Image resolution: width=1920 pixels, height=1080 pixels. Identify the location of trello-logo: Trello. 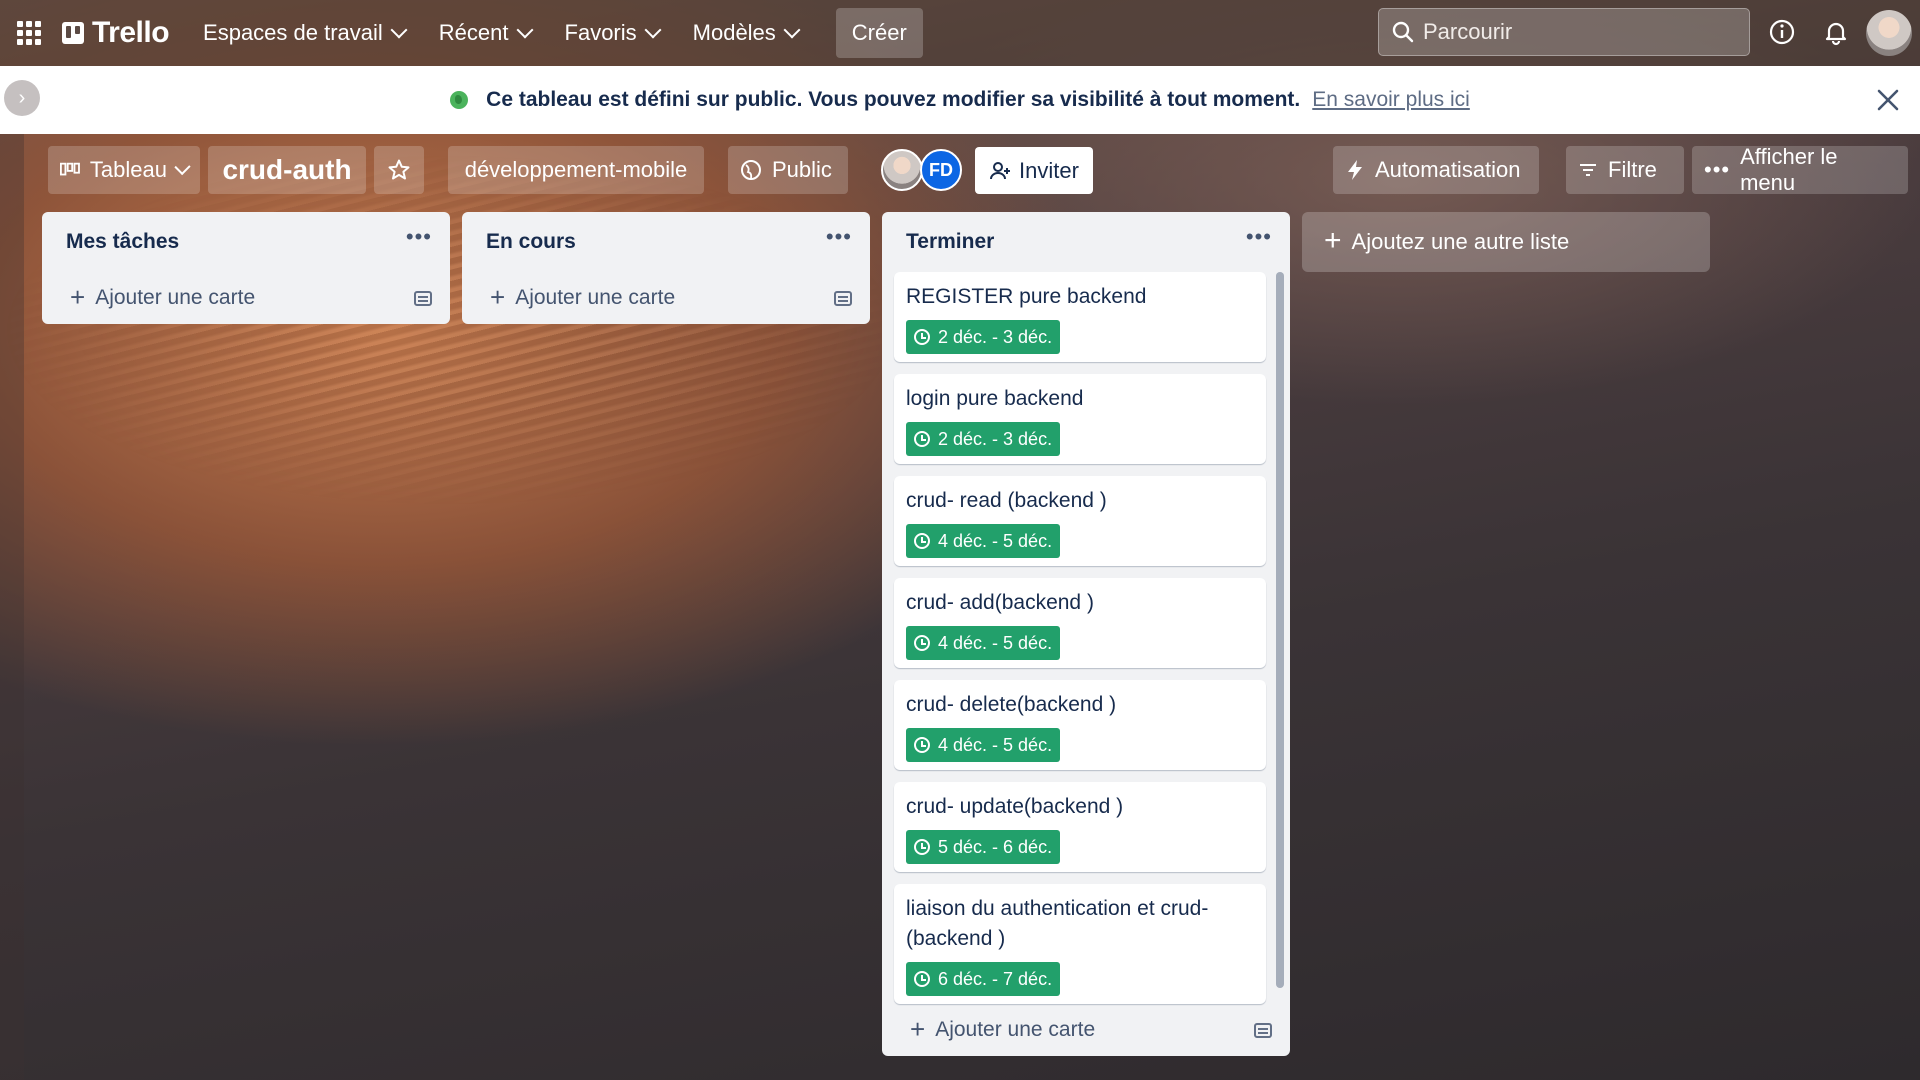
(116, 33).